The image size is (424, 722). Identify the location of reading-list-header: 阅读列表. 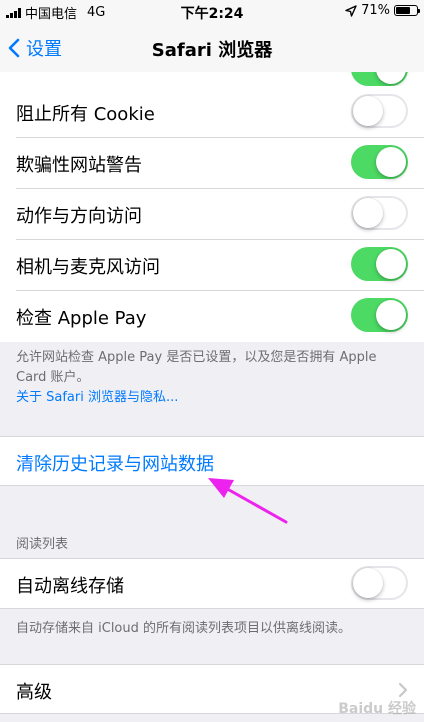
(42, 544).